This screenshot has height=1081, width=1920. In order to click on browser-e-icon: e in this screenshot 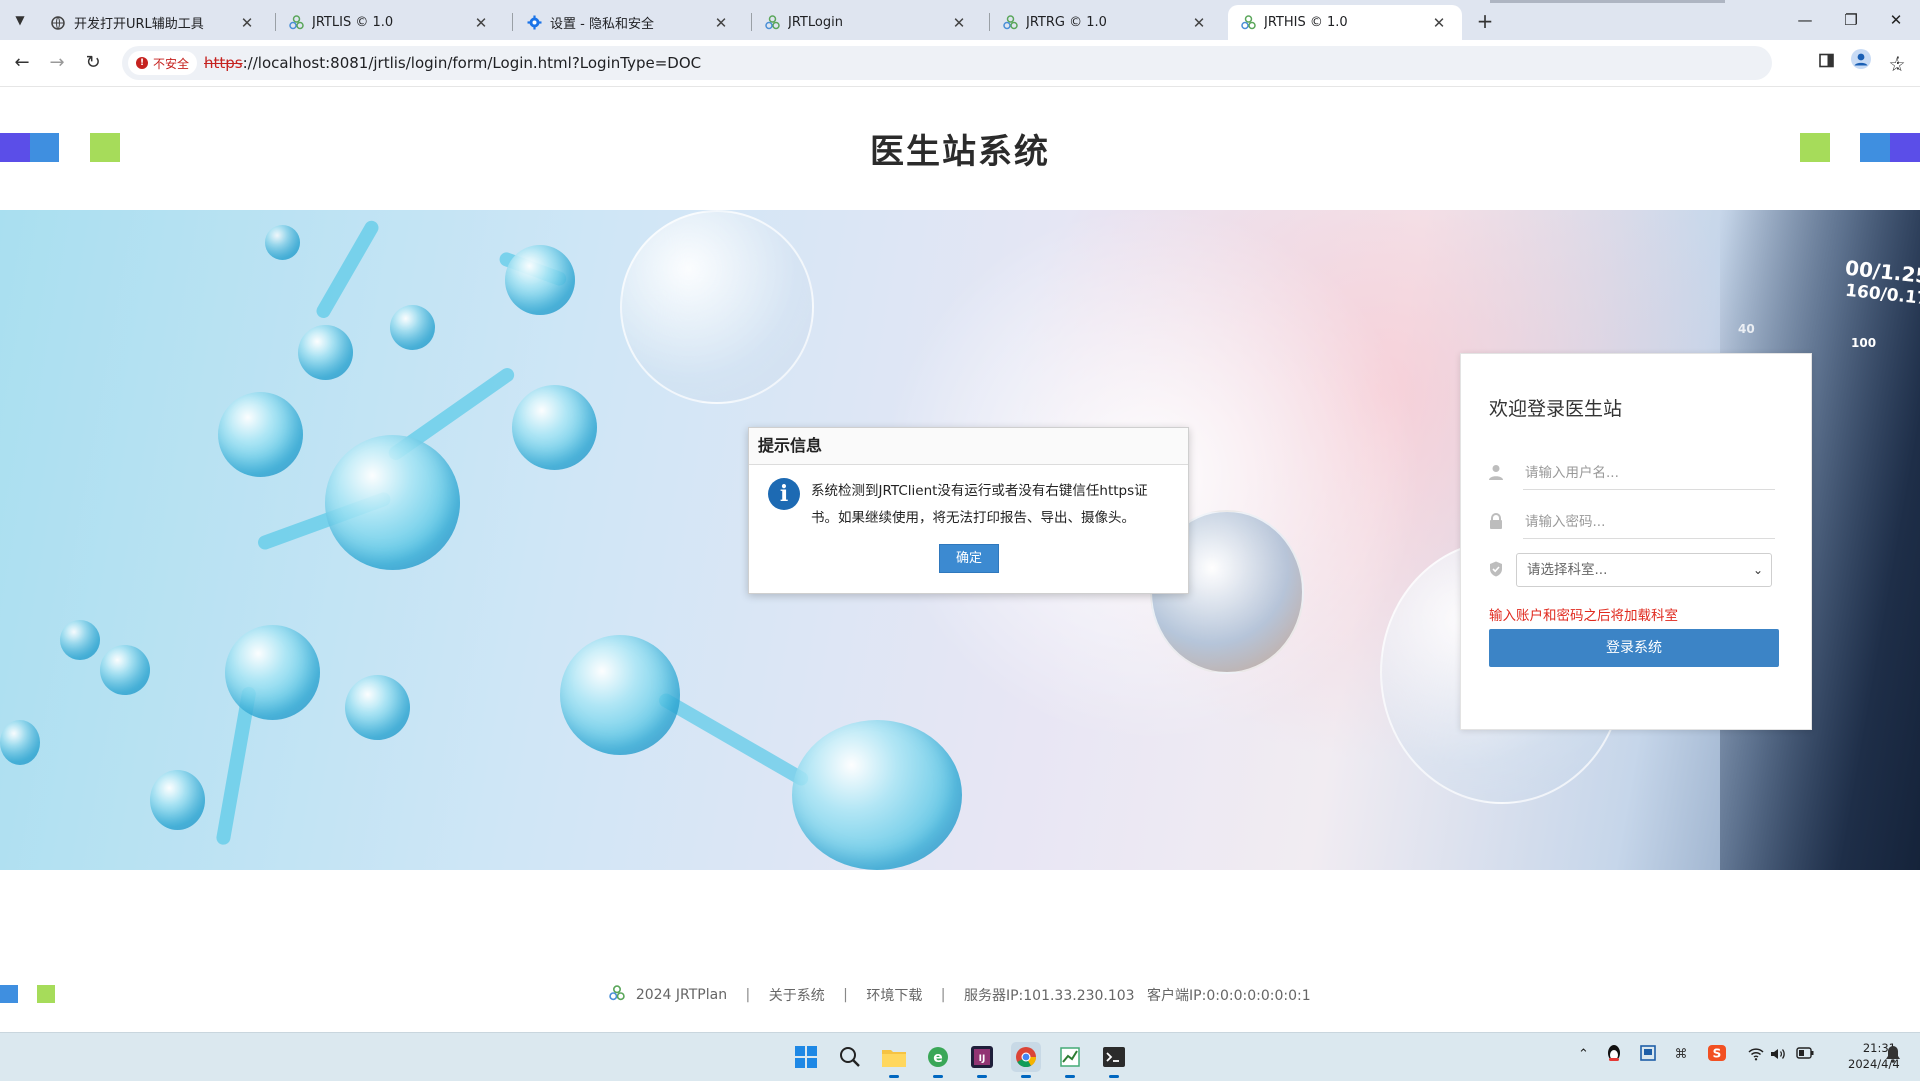, I will do `click(938, 1060)`.